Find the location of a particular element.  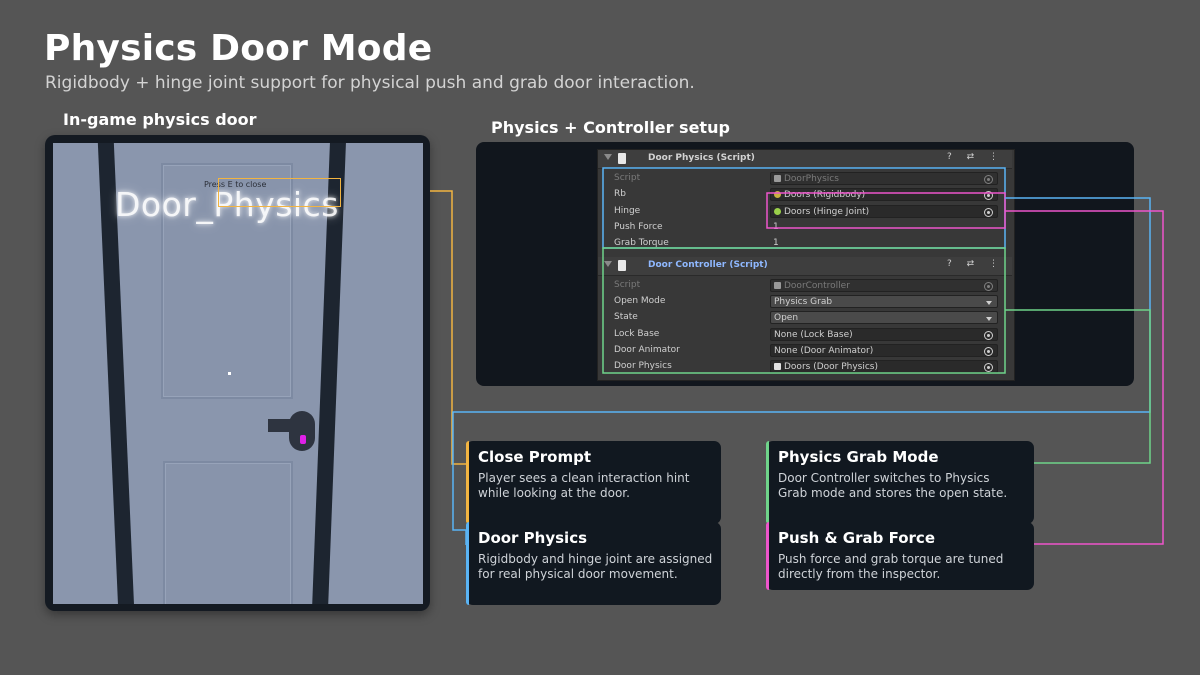

physics-grab-highlight is located at coordinates (804, 310).